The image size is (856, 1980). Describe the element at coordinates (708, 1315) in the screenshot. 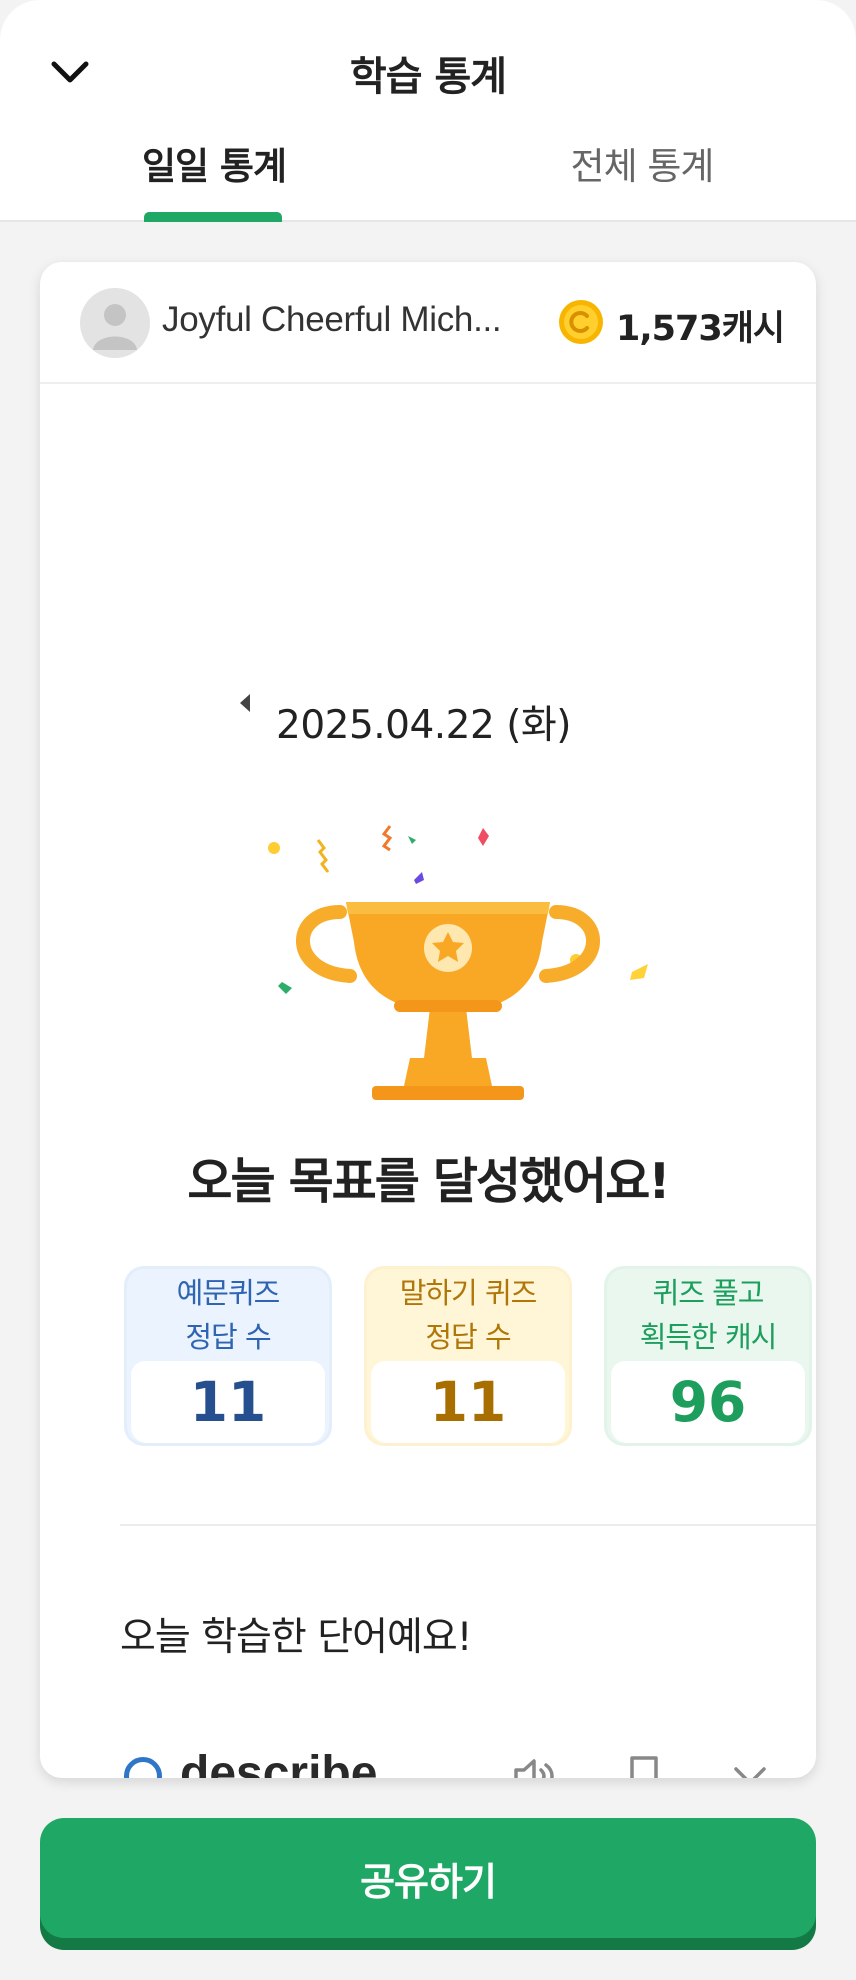

I see `stat-label: 퀴즈 풀고 획득한 캐시` at that location.